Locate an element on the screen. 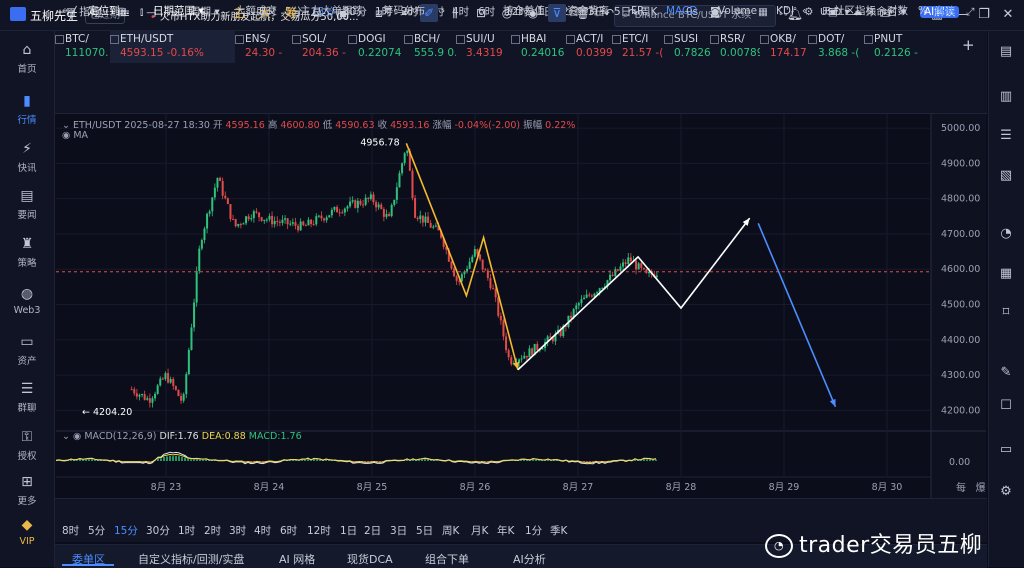  indicator-tab-3: 持仓差值 is located at coordinates (524, 11).